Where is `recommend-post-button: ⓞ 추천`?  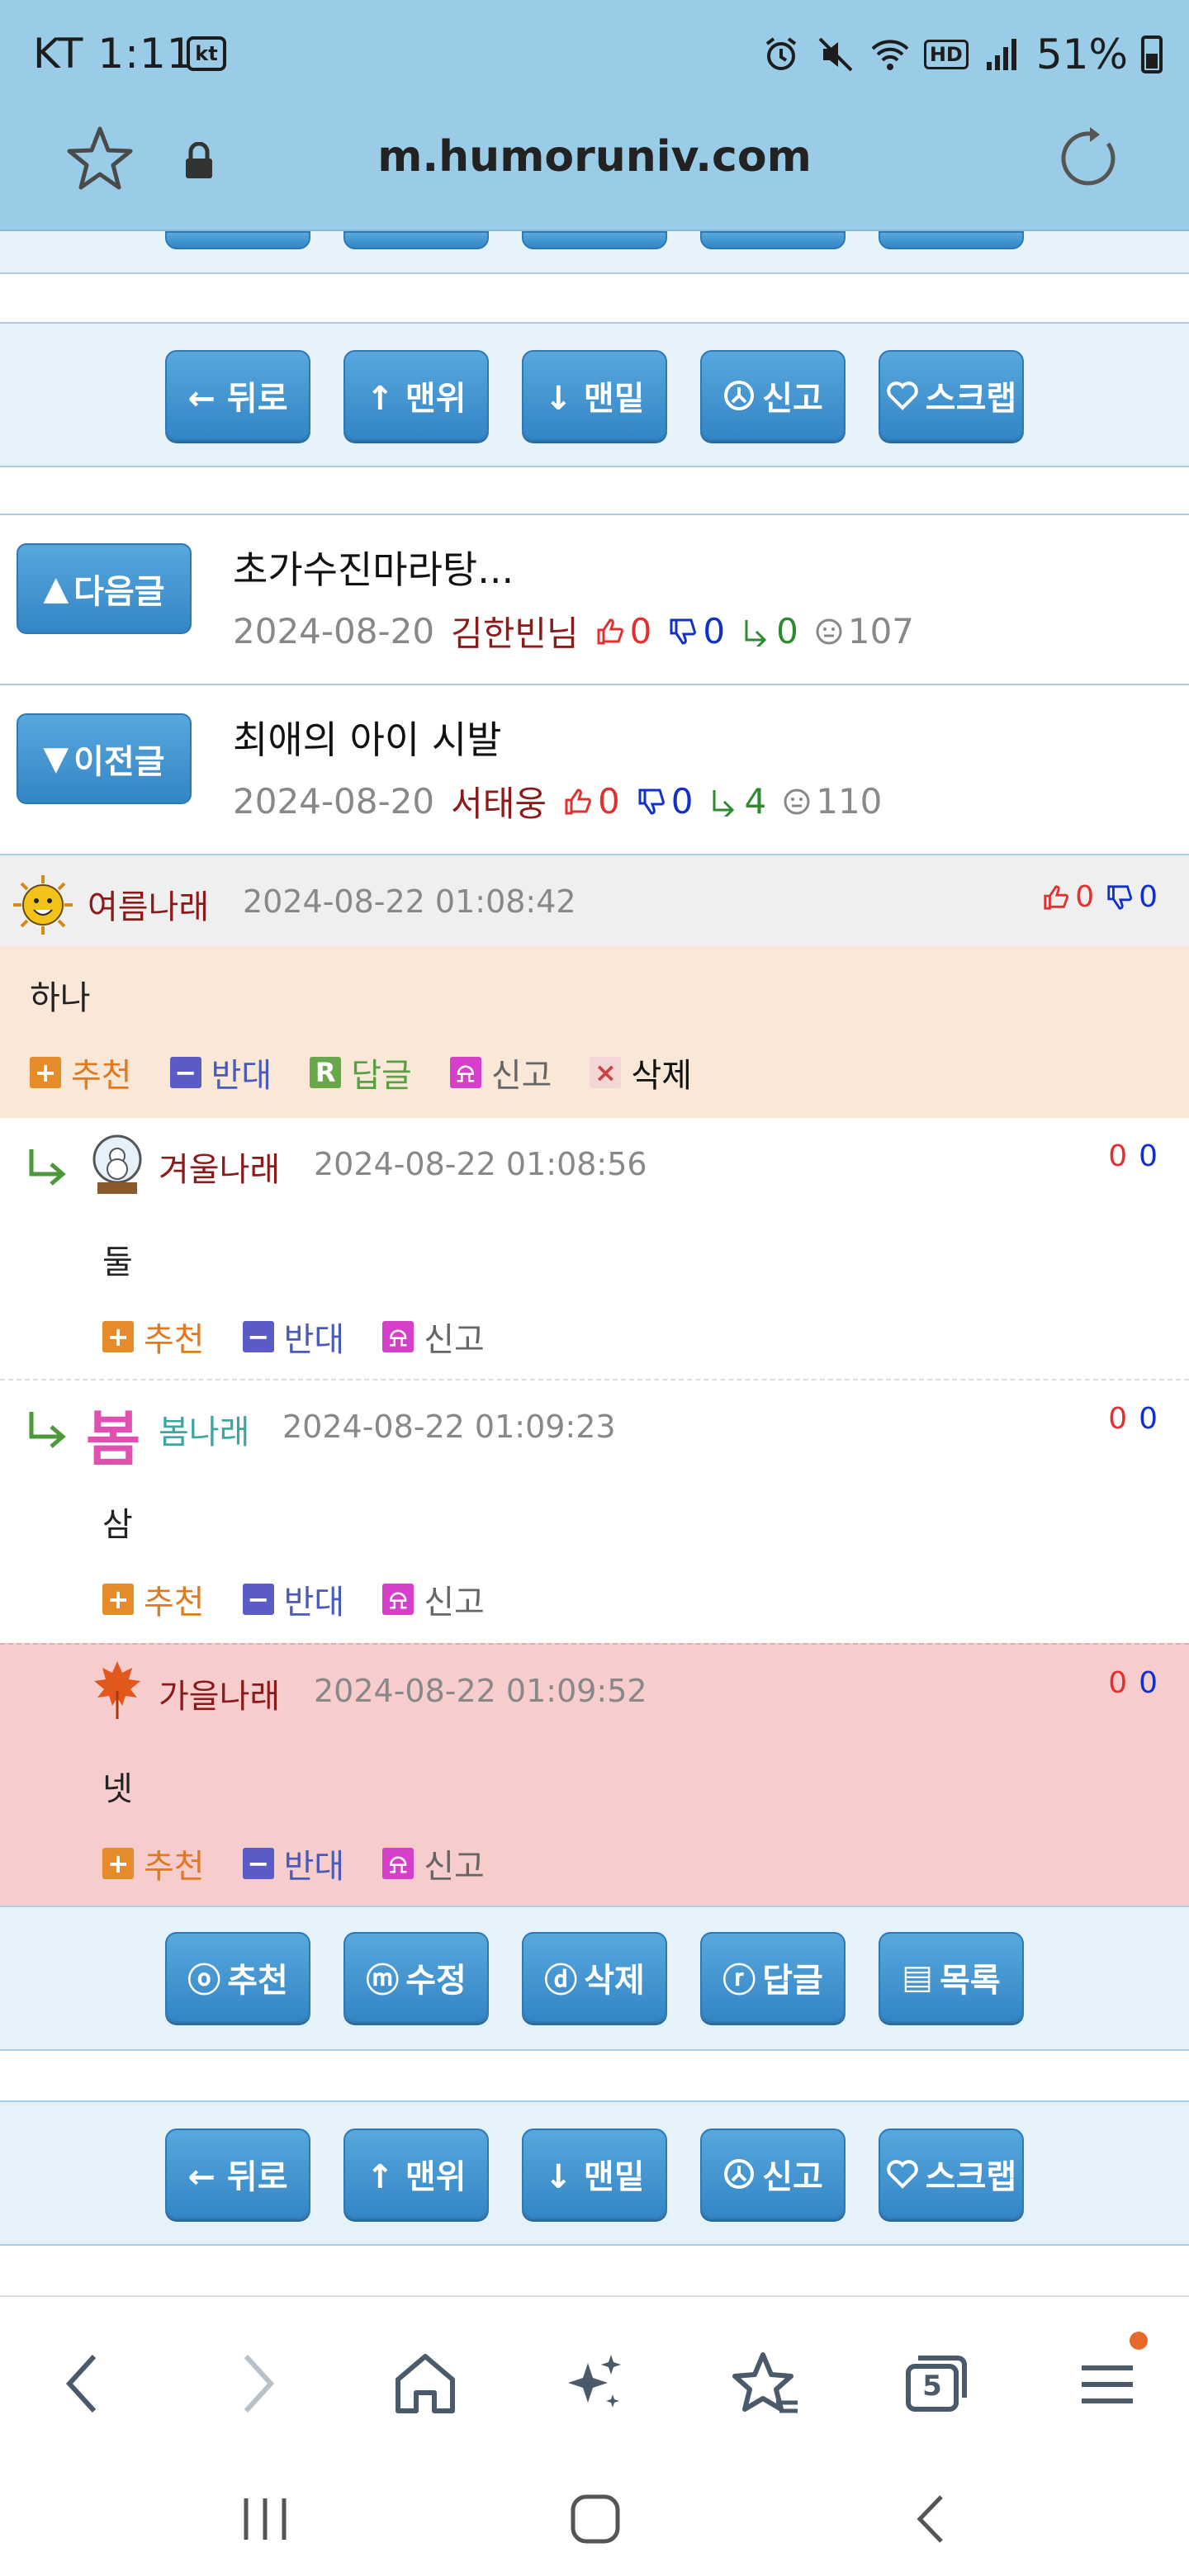 recommend-post-button: ⓞ 추천 is located at coordinates (237, 1977).